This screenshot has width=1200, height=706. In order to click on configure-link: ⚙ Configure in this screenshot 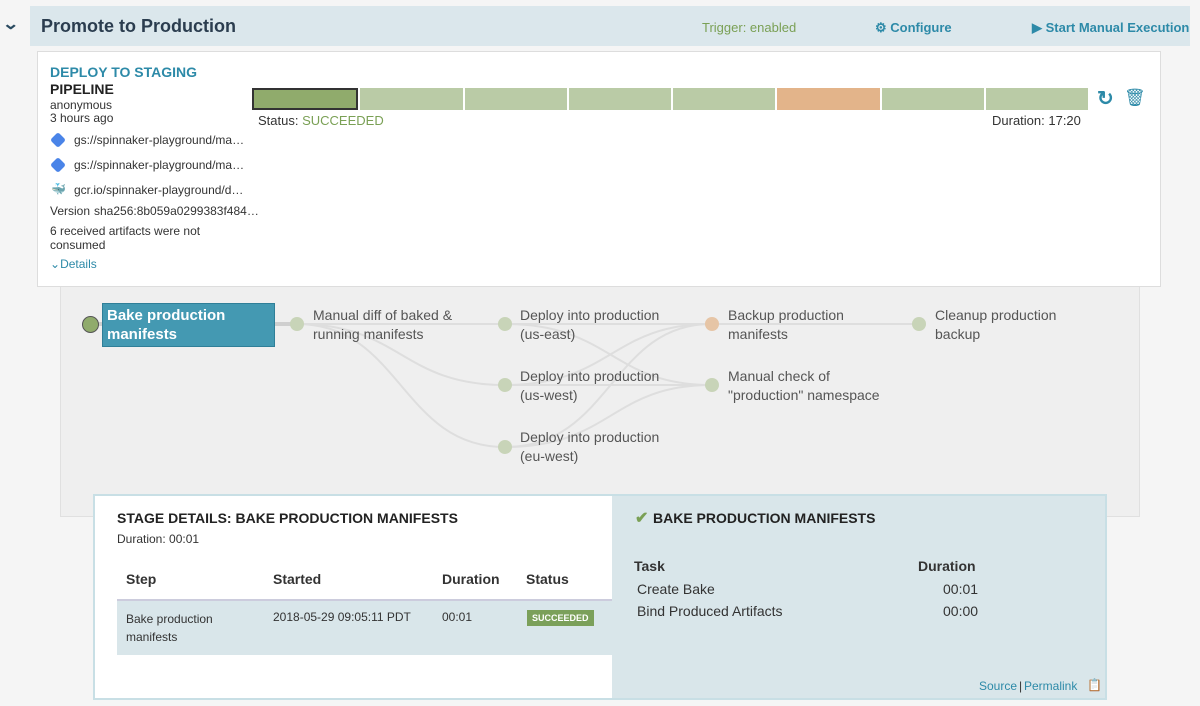, I will do `click(913, 28)`.